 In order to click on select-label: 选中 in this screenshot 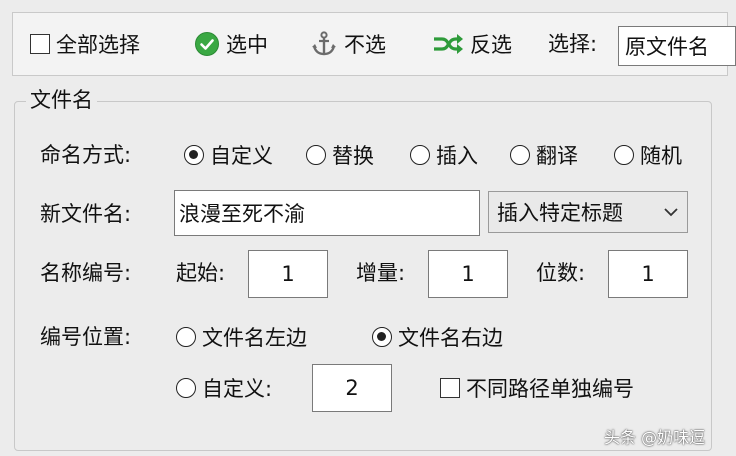, I will do `click(247, 45)`.